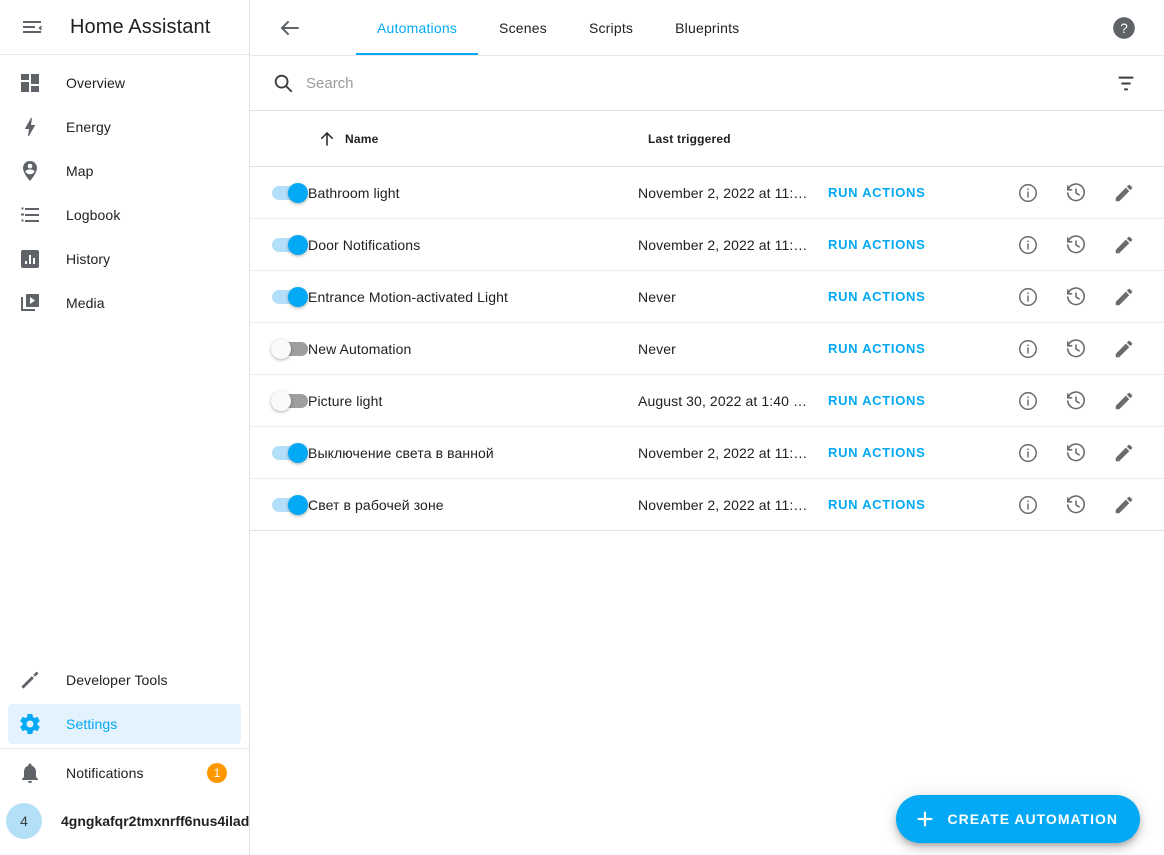  Describe the element at coordinates (140, 26) in the screenshot. I see `sidebar-title: Home Assistant` at that location.